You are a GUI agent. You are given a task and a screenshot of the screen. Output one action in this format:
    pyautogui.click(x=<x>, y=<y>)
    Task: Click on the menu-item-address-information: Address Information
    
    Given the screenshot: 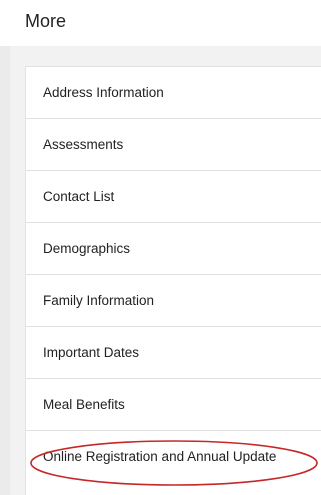 What is the action you would take?
    pyautogui.click(x=173, y=93)
    